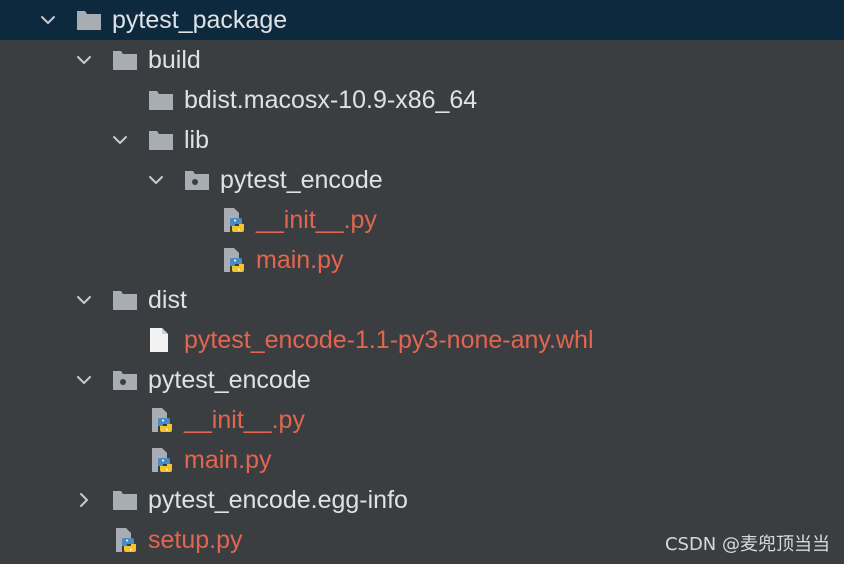  What do you see at coordinates (422, 180) in the screenshot?
I see `tree-item-lib-pytest-encode: pytest_encode` at bounding box center [422, 180].